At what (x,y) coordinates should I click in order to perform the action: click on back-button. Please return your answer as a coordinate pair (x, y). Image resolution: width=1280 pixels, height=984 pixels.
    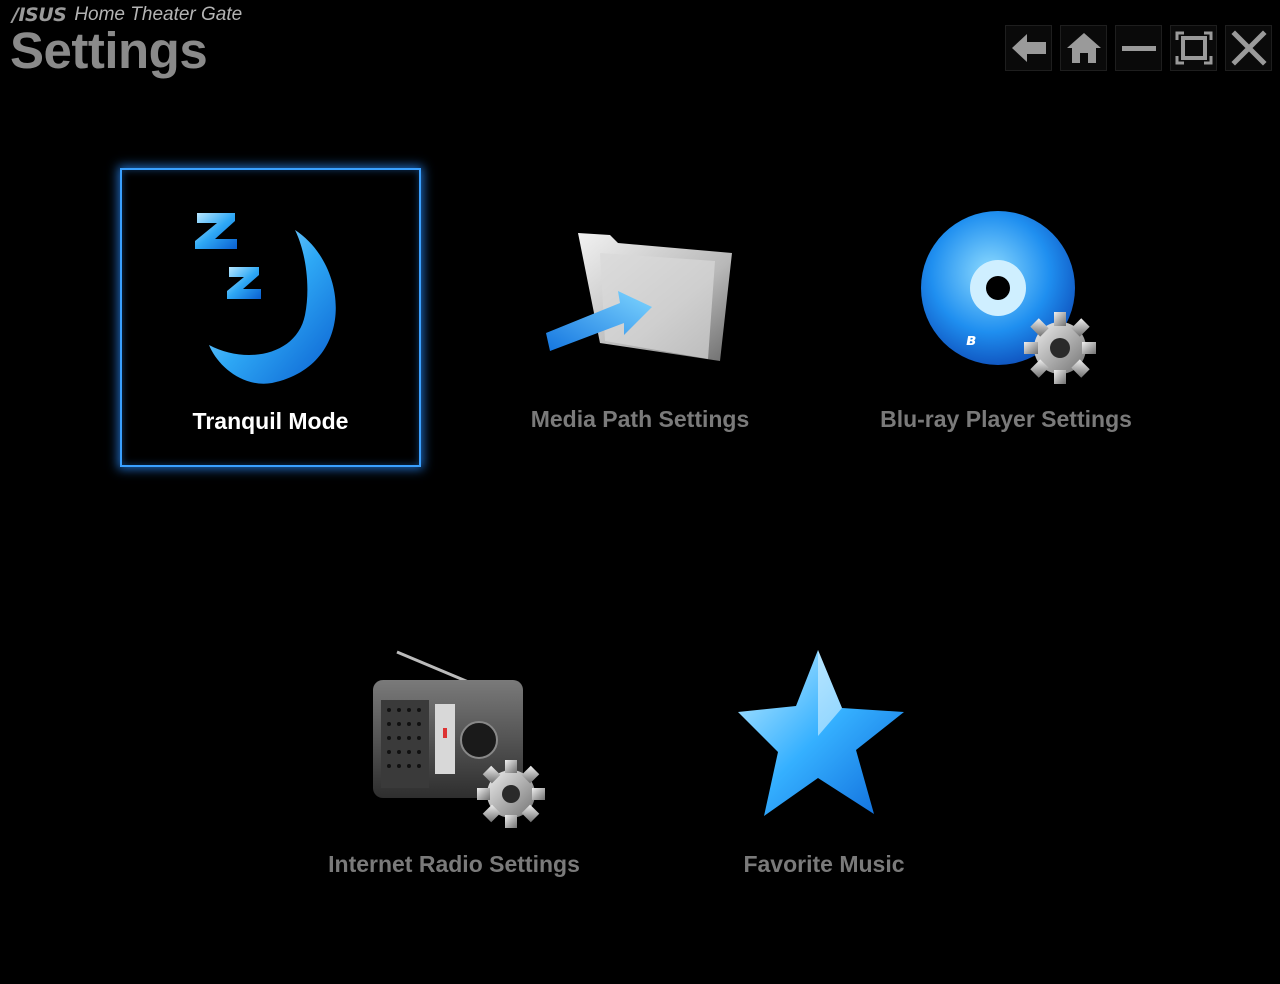
    Looking at the image, I should click on (1028, 48).